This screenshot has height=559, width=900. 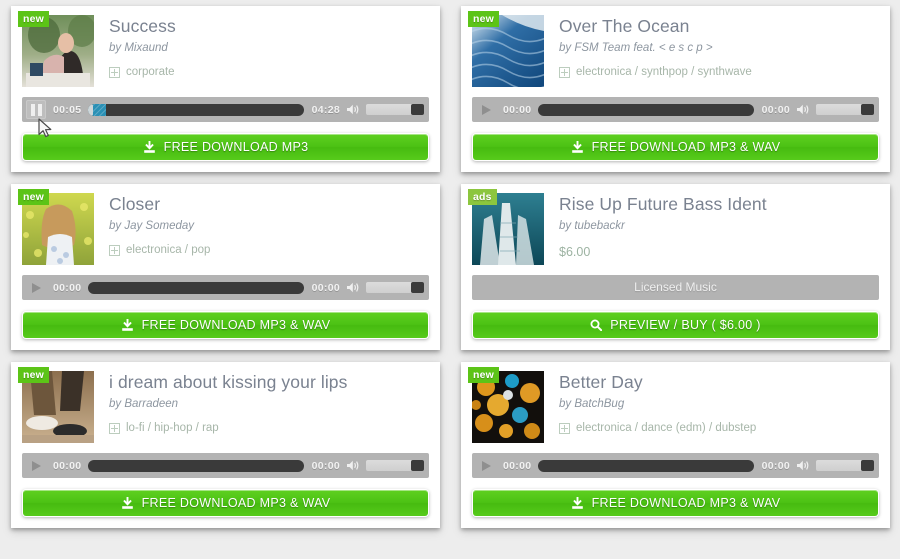 I want to click on track-artist: by Mixaund, so click(x=142, y=48).